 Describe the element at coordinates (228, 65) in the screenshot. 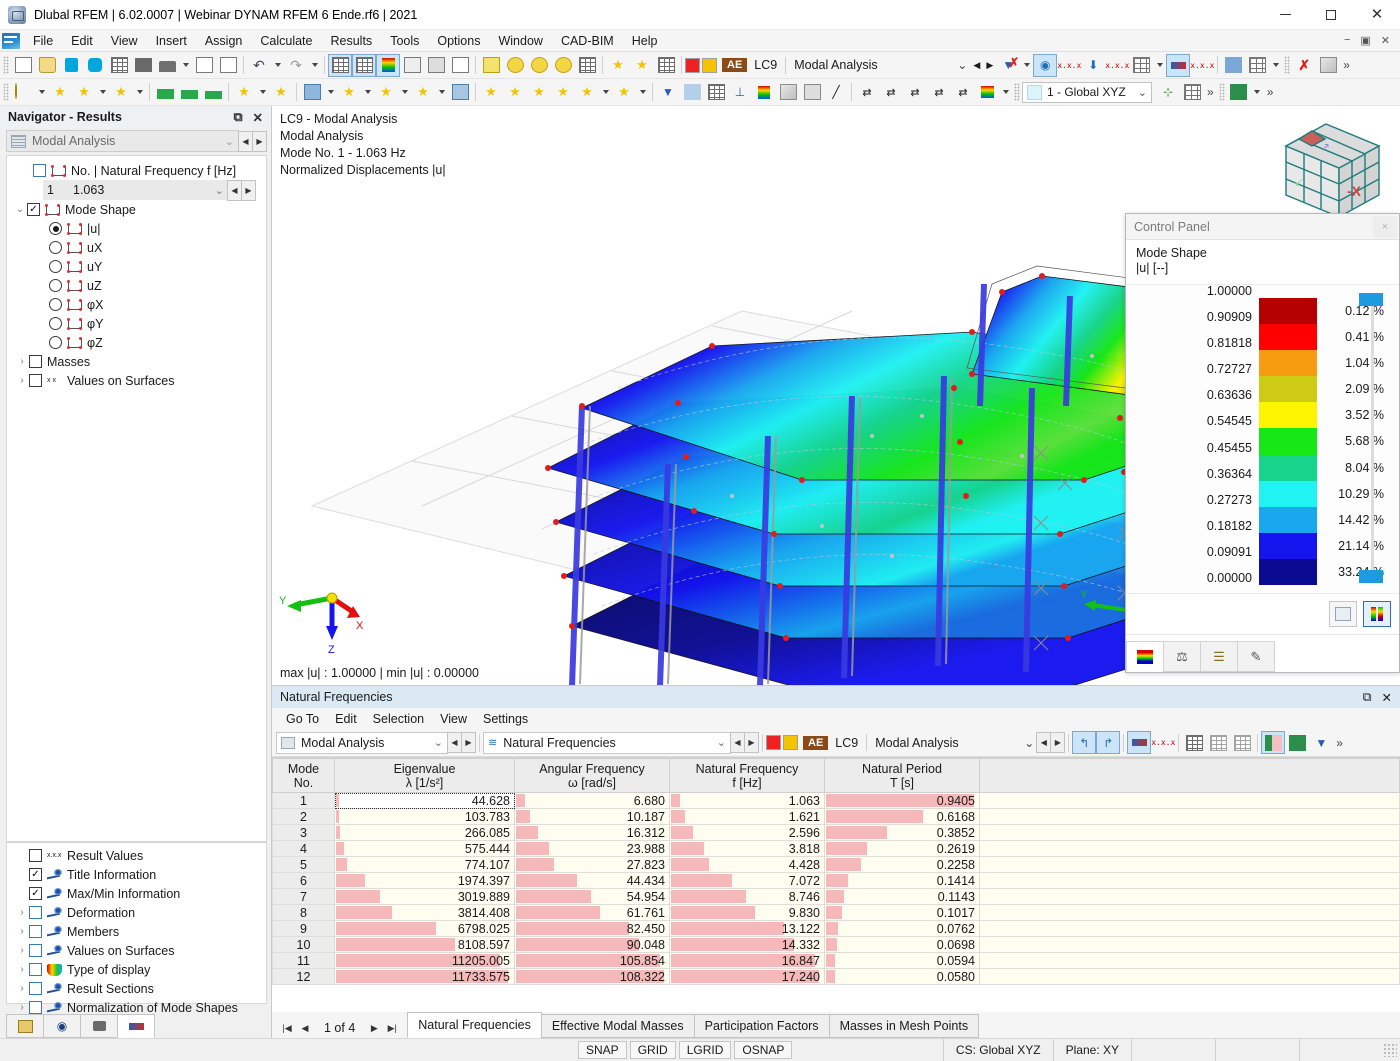

I see `document-icon` at that location.